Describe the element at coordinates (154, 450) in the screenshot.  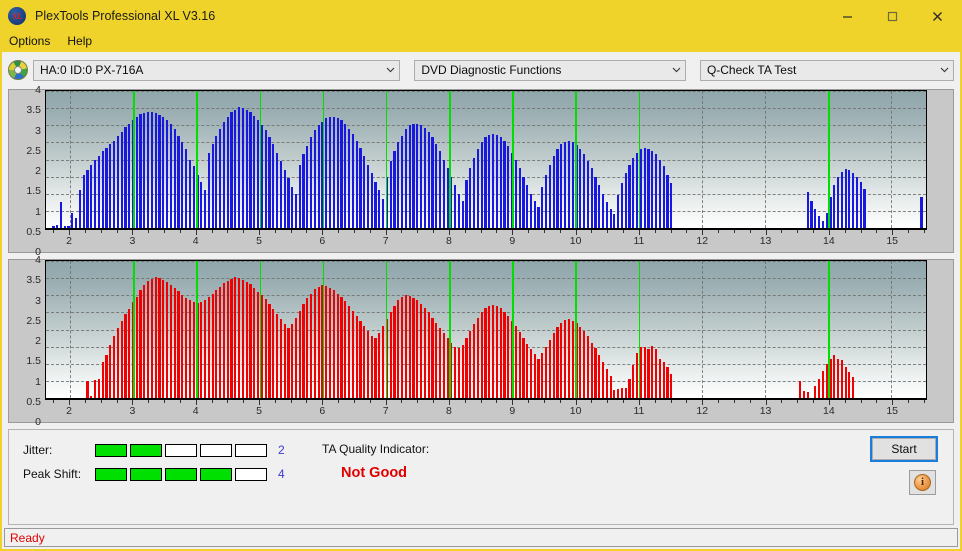
I see `jitter-meter-row: Jitter: 2` at that location.